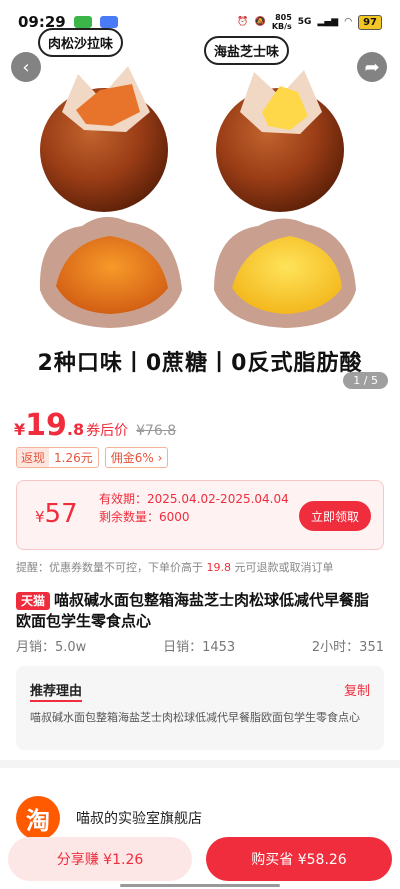 The width and height of the screenshot is (400, 889). Describe the element at coordinates (219, 567) in the screenshot. I see `notice-highlight: 19.8` at that location.